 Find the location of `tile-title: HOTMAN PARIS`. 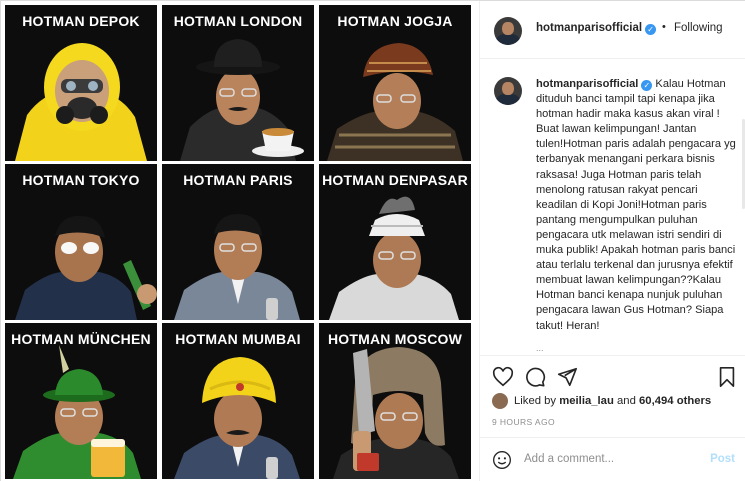

tile-title: HOTMAN PARIS is located at coordinates (238, 180).